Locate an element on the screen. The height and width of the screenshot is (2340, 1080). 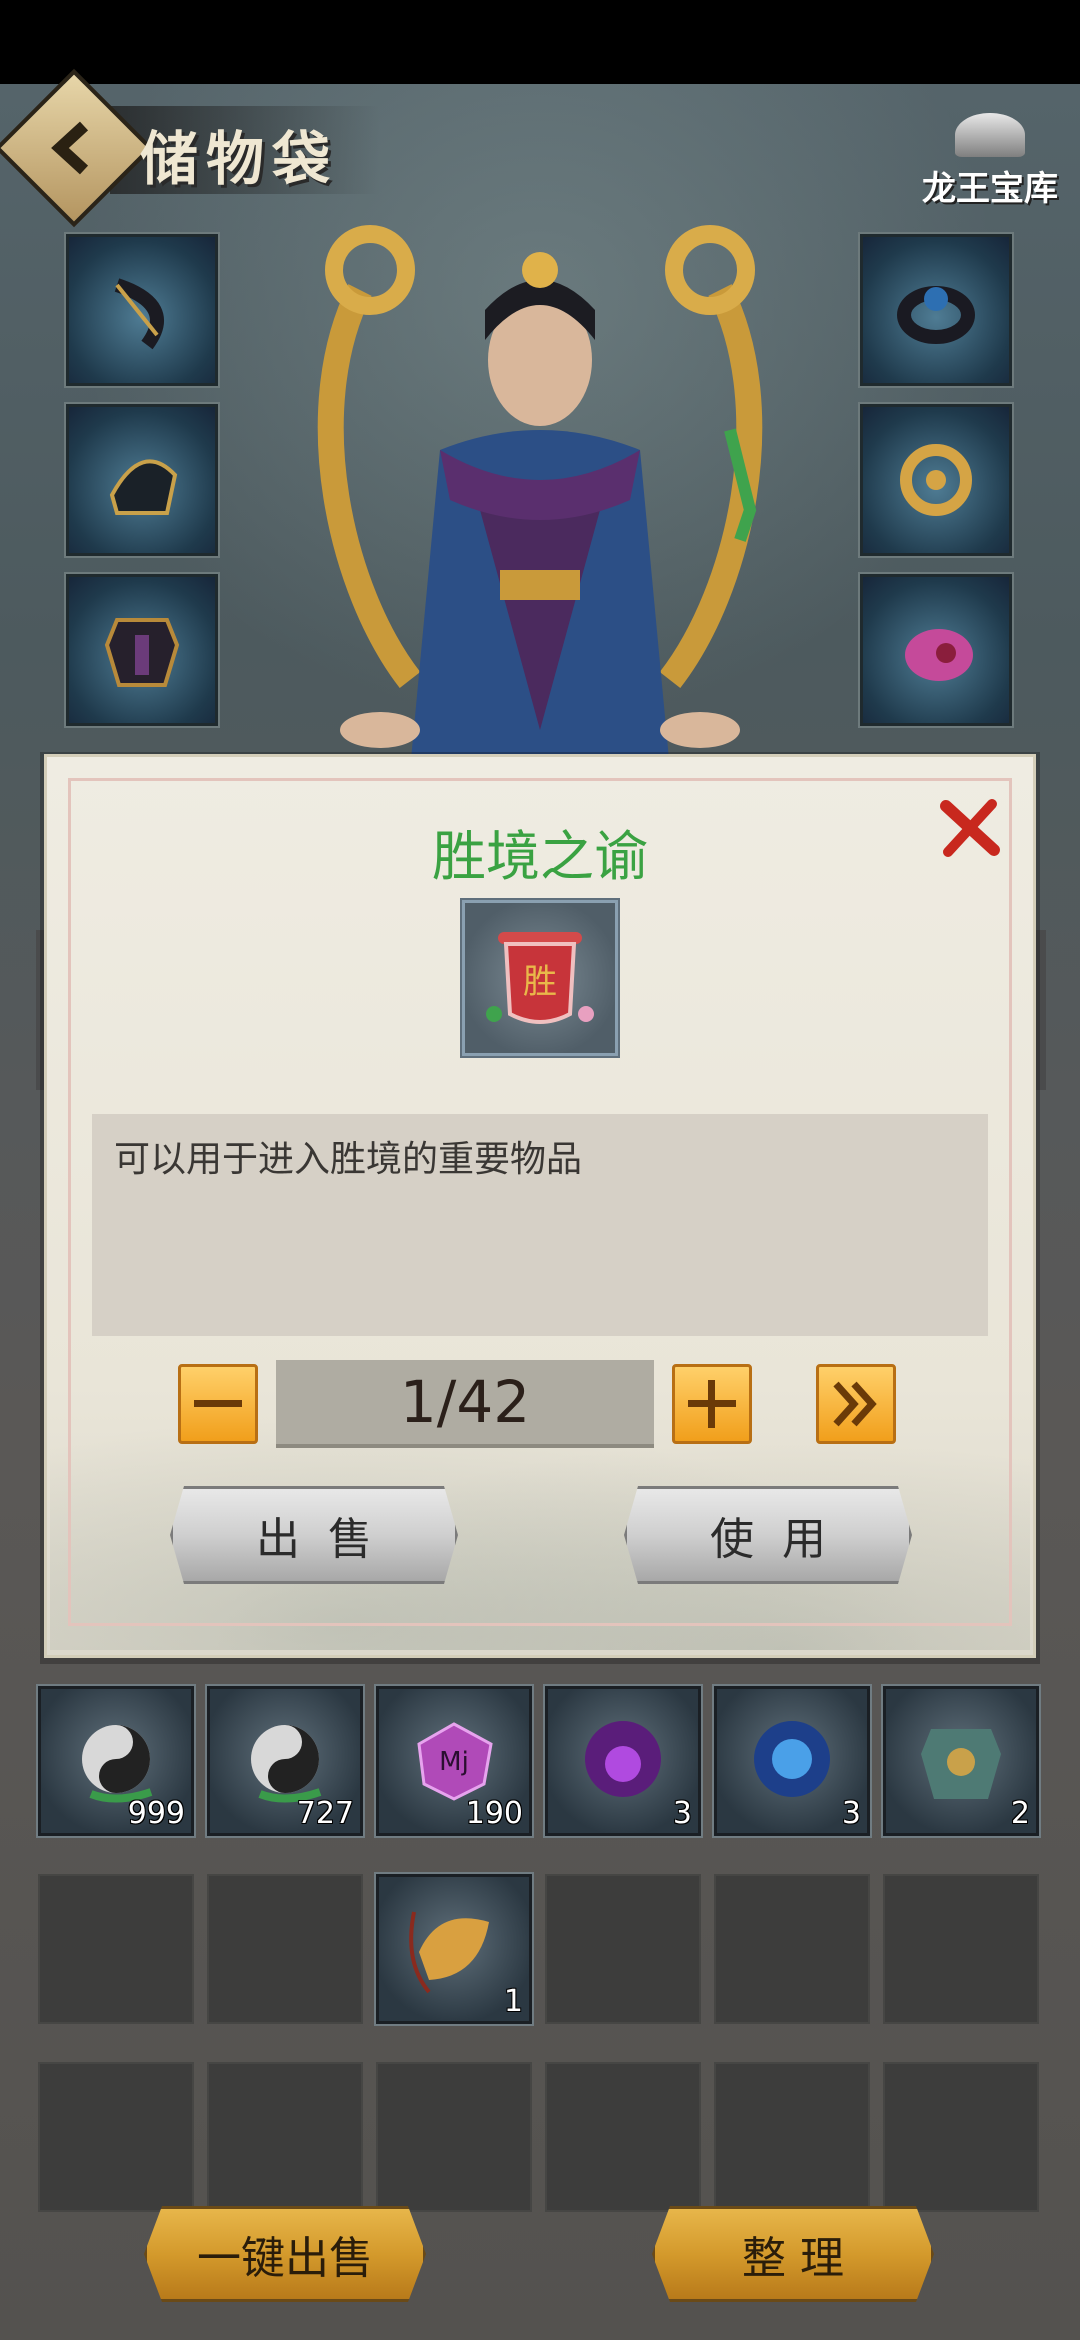
ring-icon is located at coordinates (936, 315).